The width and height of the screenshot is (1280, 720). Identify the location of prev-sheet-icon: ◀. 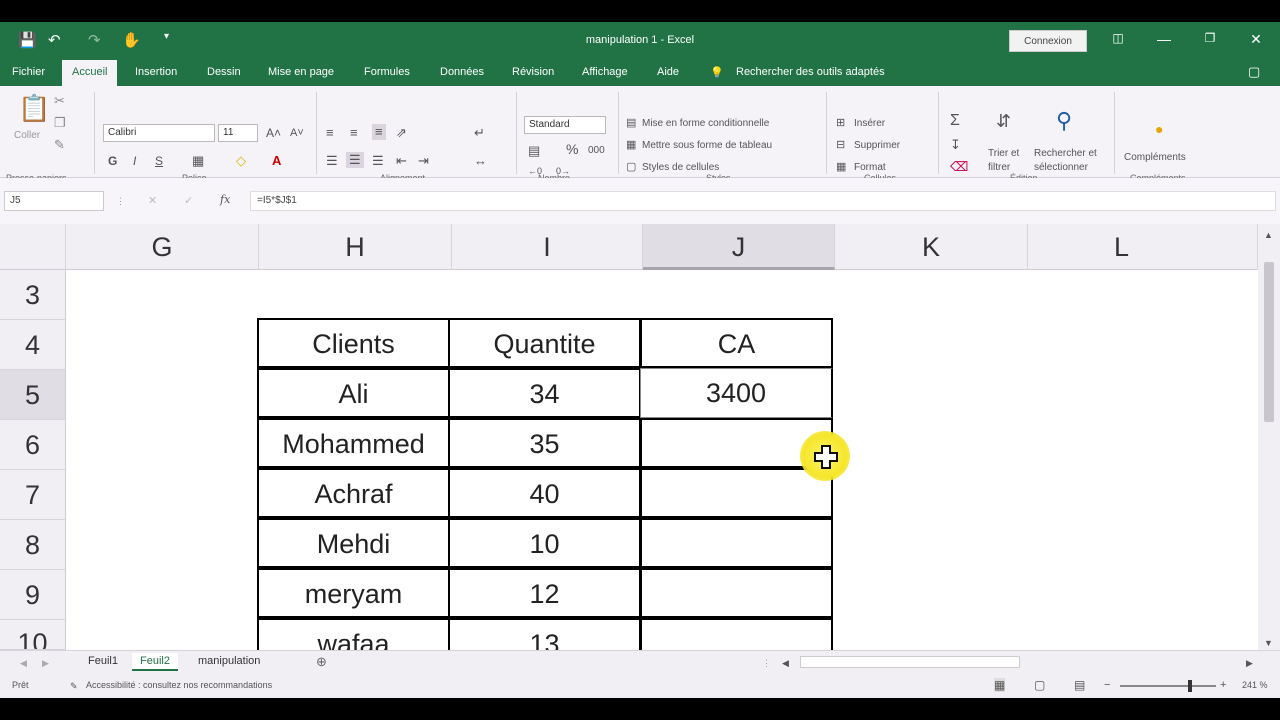
(23, 663).